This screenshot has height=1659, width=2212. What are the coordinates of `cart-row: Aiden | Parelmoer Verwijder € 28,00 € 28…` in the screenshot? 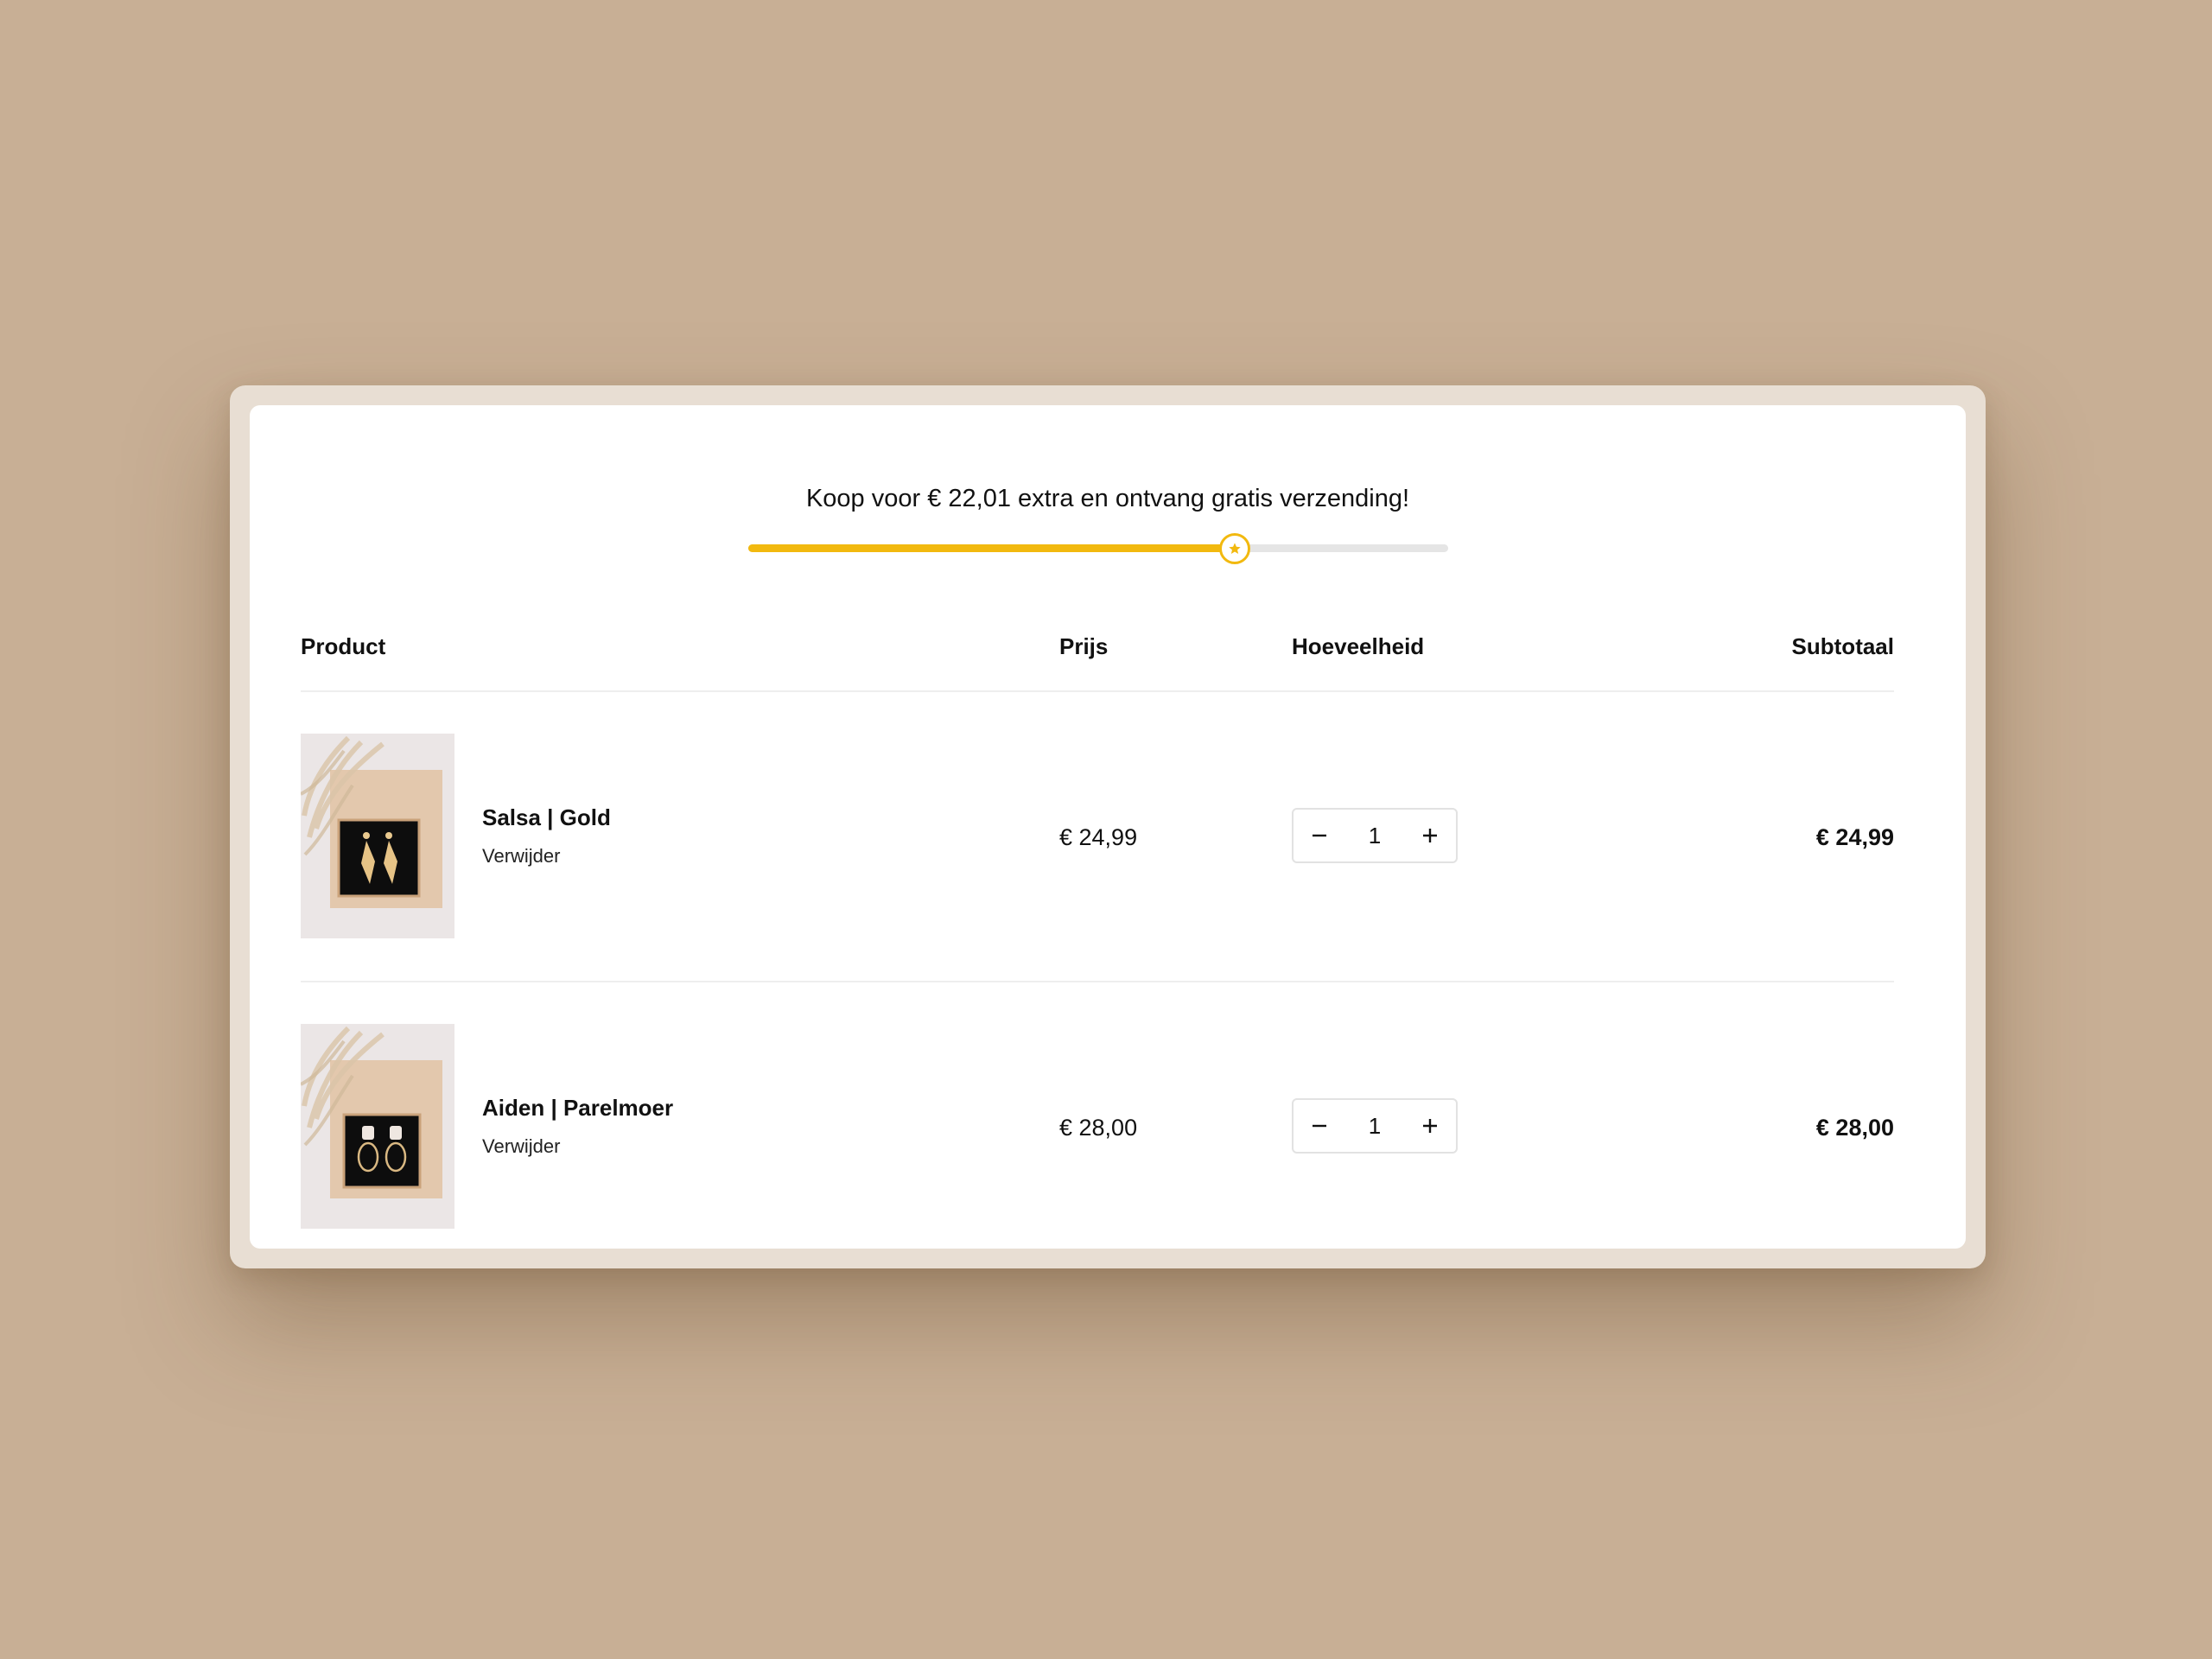 It's located at (1097, 1115).